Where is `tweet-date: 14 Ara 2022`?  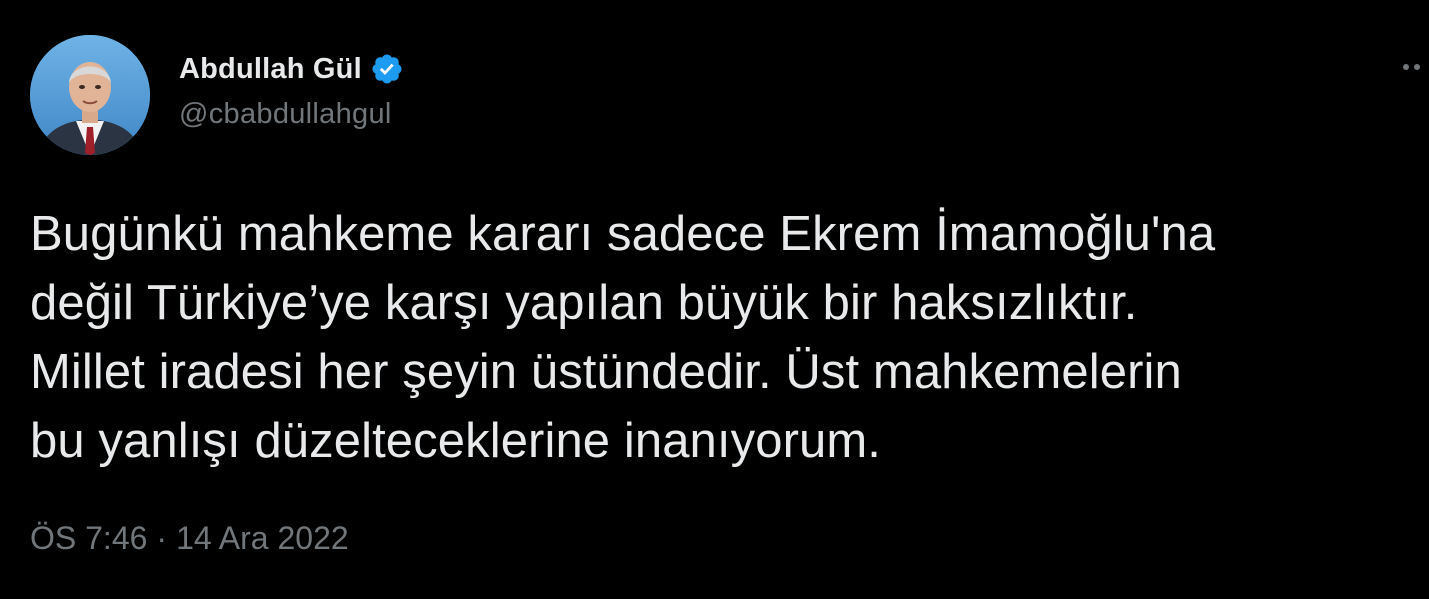 tweet-date: 14 Ara 2022 is located at coordinates (262, 538).